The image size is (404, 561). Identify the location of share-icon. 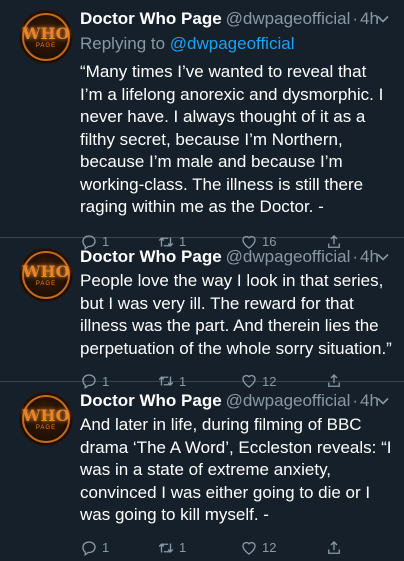
(334, 547).